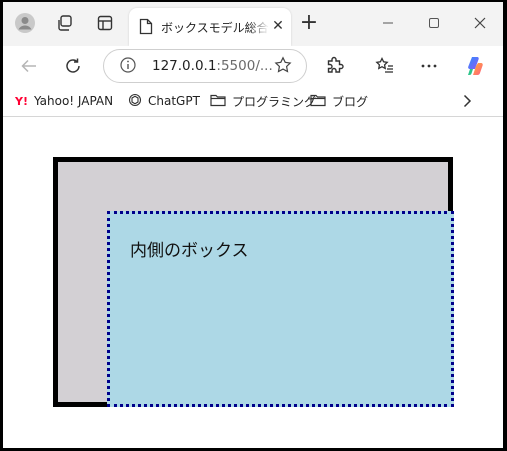  Describe the element at coordinates (215, 27) in the screenshot. I see `tab-title: ボックスモデル総合問題` at that location.